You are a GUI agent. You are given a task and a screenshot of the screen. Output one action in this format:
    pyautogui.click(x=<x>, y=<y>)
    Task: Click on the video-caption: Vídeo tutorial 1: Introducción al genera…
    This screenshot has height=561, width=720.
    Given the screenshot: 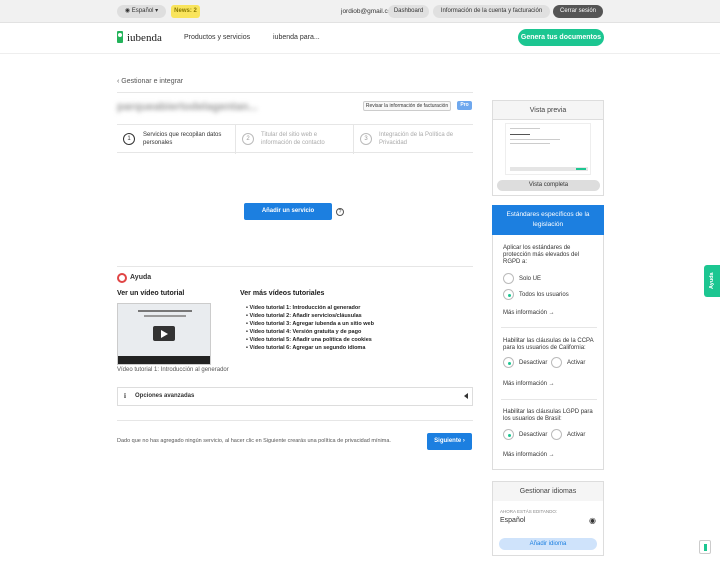 What is the action you would take?
    pyautogui.click(x=173, y=370)
    